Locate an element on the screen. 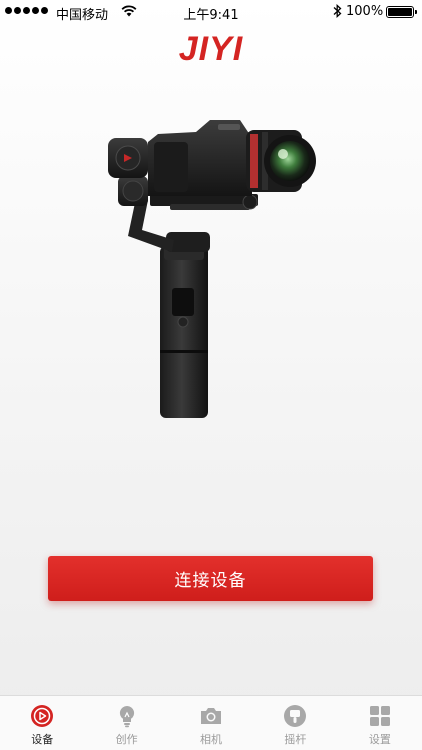 The width and height of the screenshot is (422, 750). tab-settings-label: 设置 is located at coordinates (379, 739).